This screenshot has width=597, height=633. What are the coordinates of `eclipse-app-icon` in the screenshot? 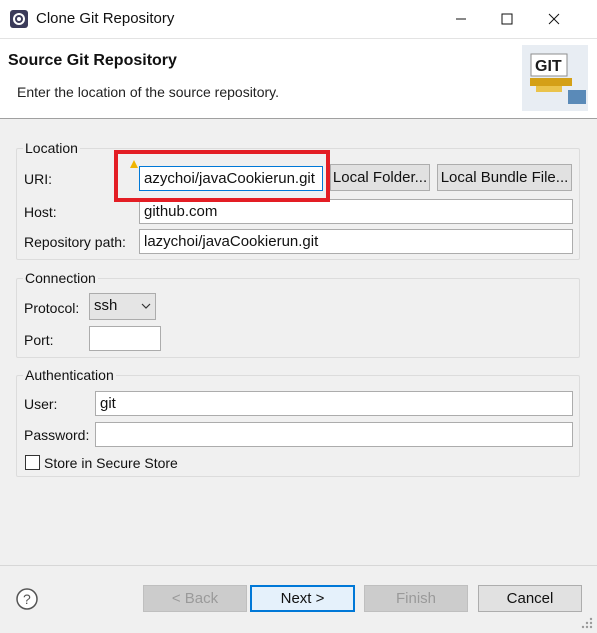 It's located at (19, 19).